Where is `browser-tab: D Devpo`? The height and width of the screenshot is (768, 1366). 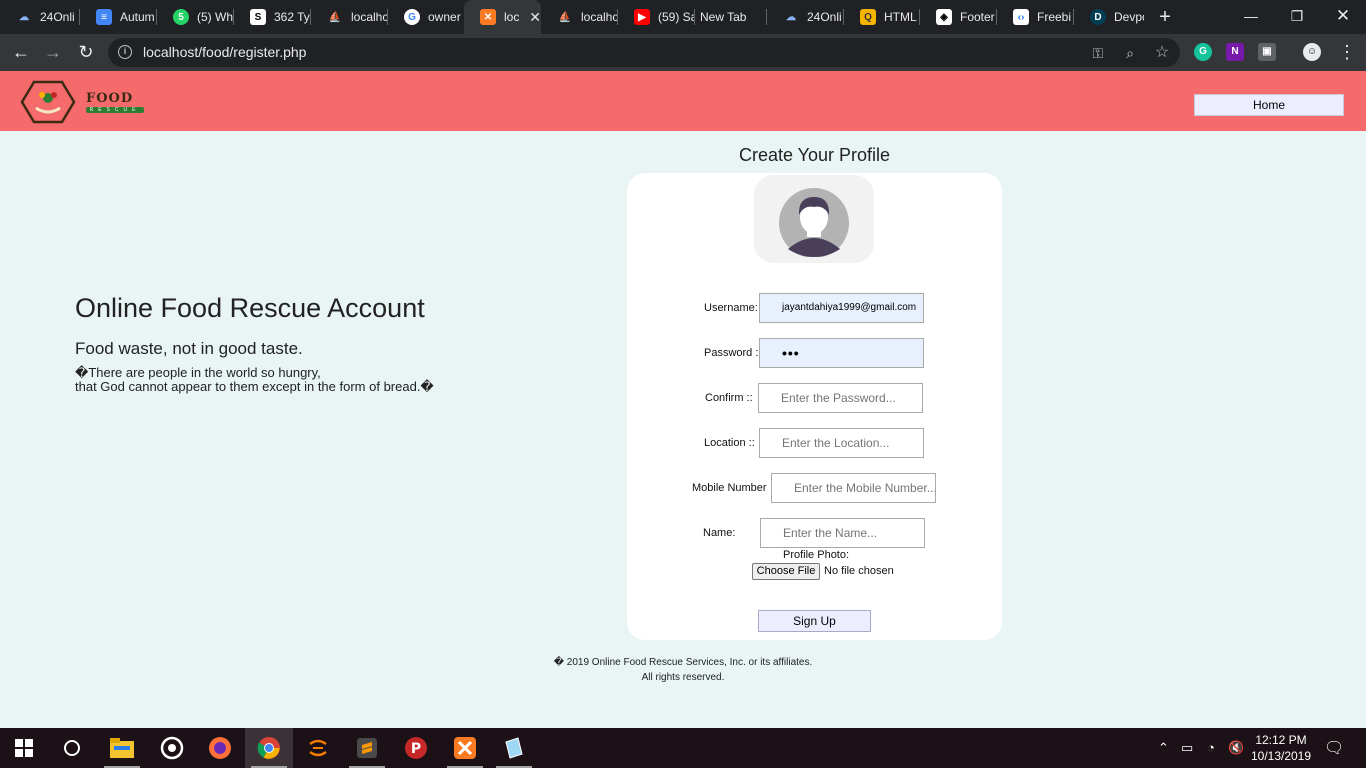 browser-tab: D Devpo is located at coordinates (1109, 17).